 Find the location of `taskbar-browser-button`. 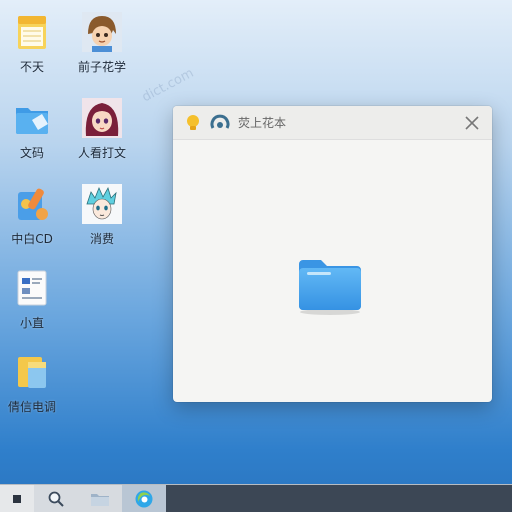

taskbar-browser-button is located at coordinates (144, 498).